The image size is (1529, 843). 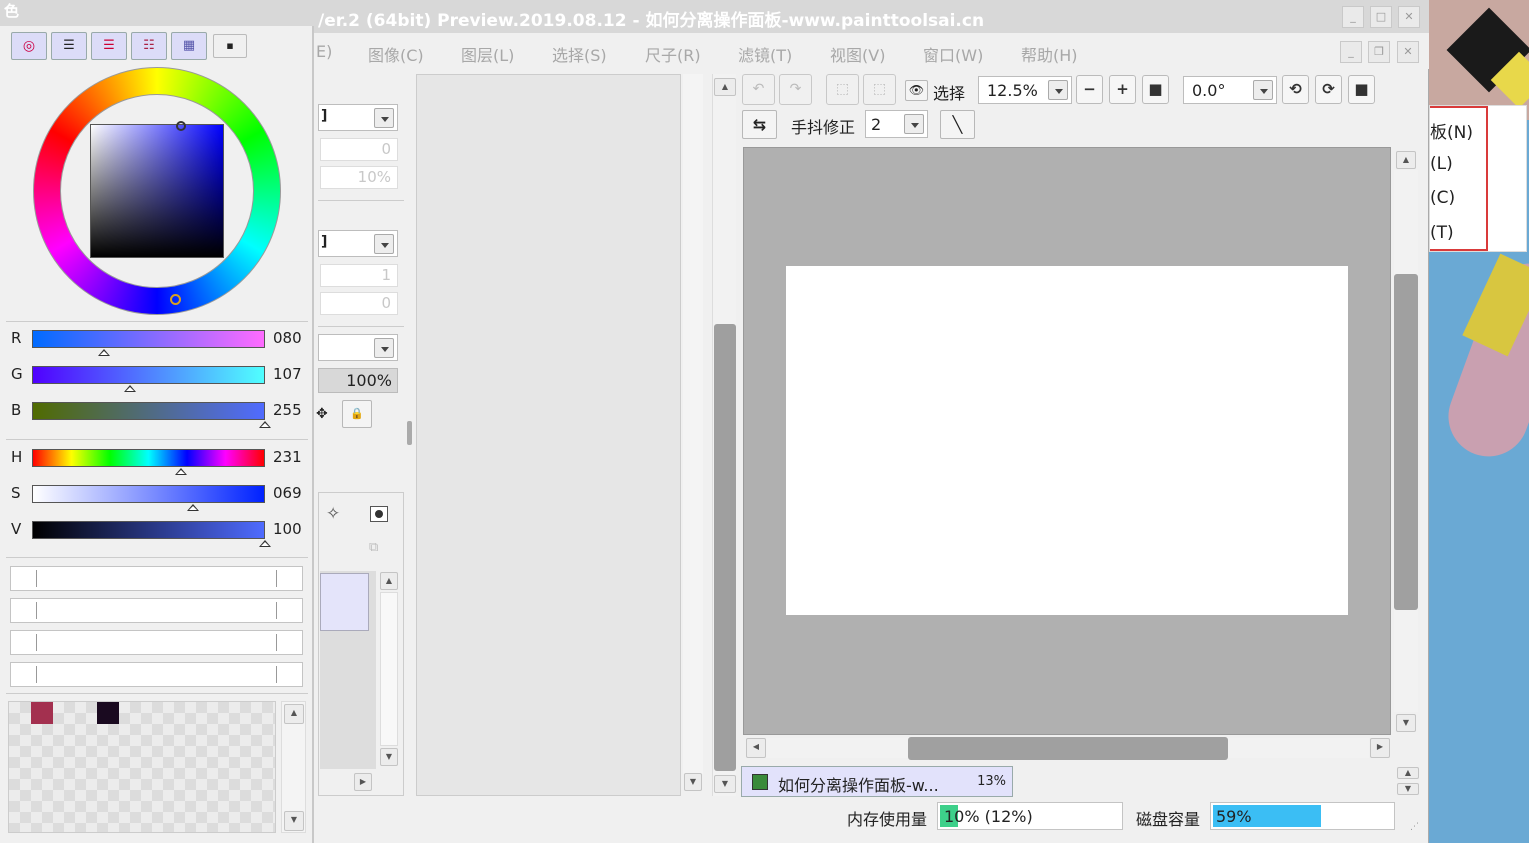 I want to click on canvas-scroll-left: ◀, so click(x=756, y=748).